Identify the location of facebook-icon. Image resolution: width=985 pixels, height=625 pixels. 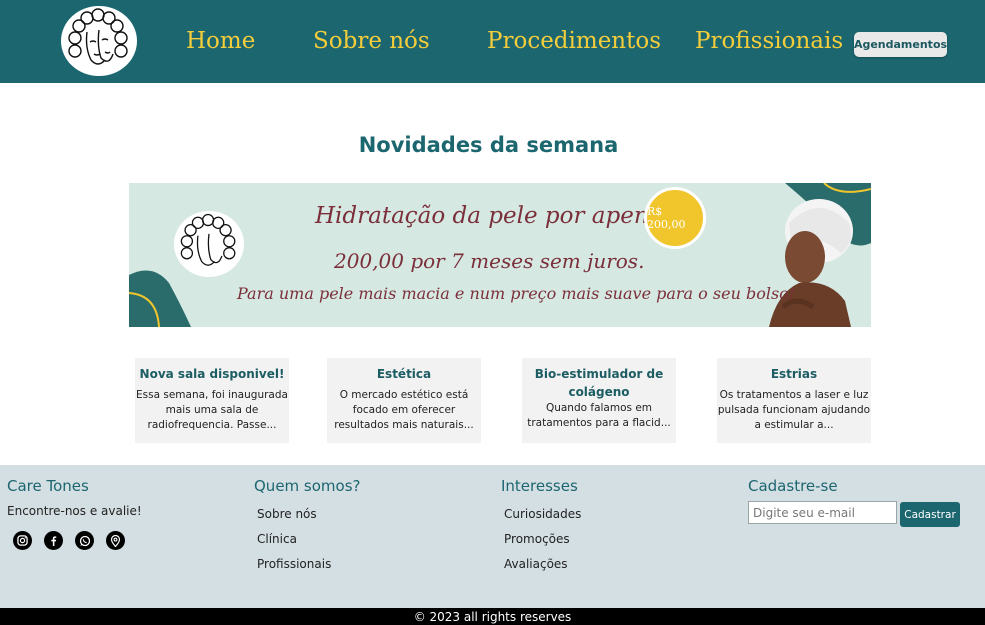
(53, 540).